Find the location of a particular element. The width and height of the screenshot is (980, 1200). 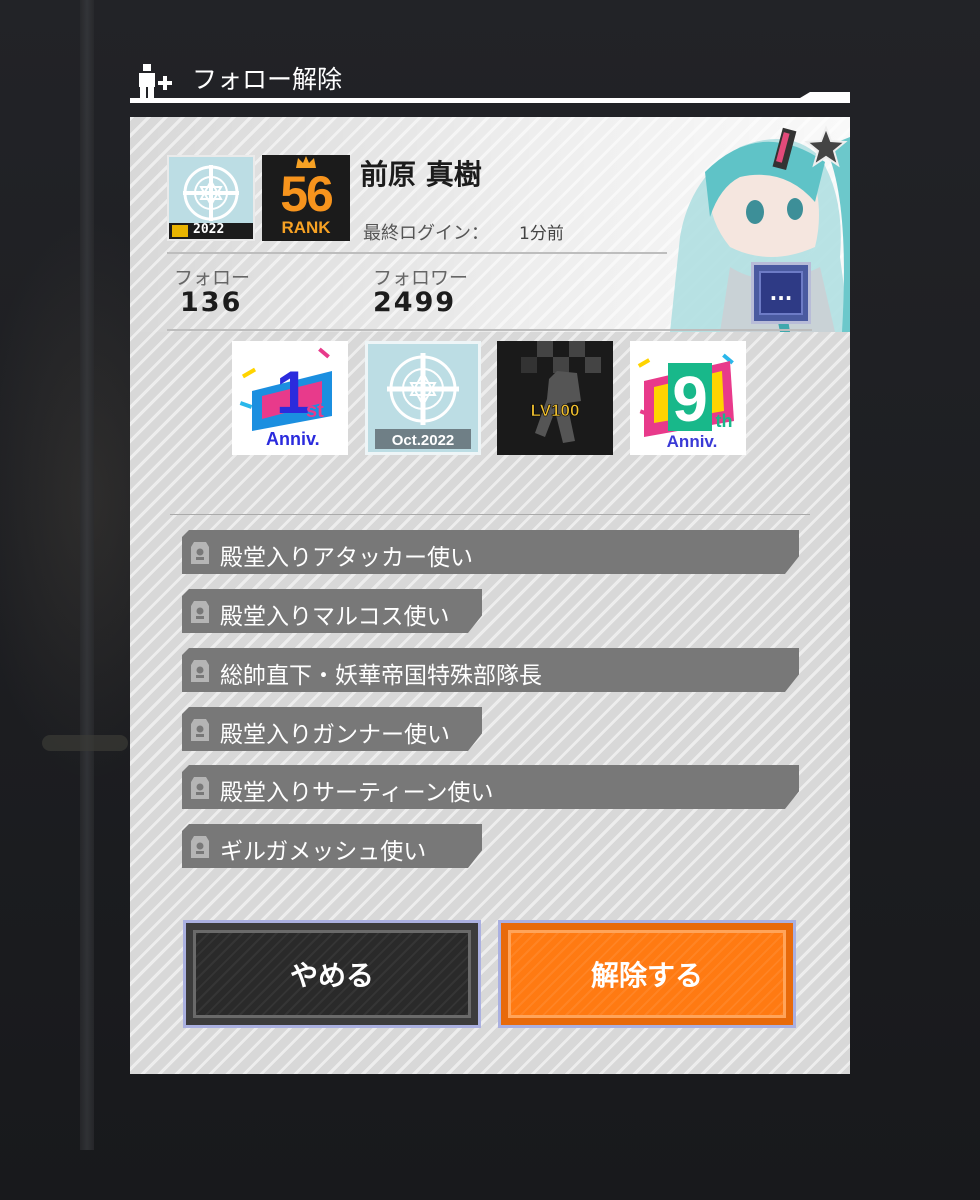

badge-9th-anniversary: 9 th Anniv. is located at coordinates (688, 398).